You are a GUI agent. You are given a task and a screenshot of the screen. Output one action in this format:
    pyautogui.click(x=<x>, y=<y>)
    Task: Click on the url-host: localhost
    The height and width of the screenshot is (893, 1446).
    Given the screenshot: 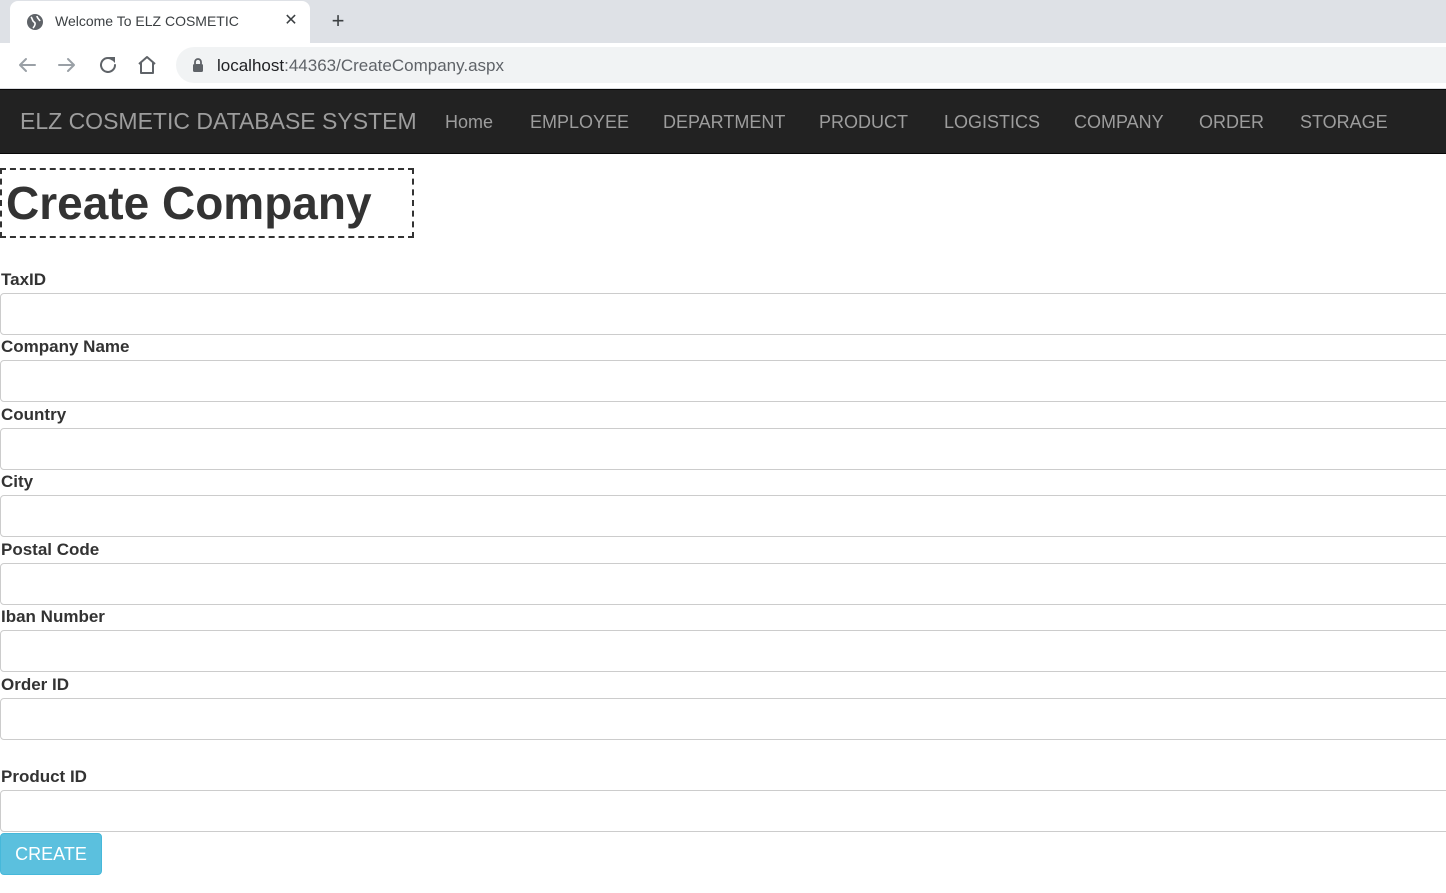 What is the action you would take?
    pyautogui.click(x=251, y=65)
    